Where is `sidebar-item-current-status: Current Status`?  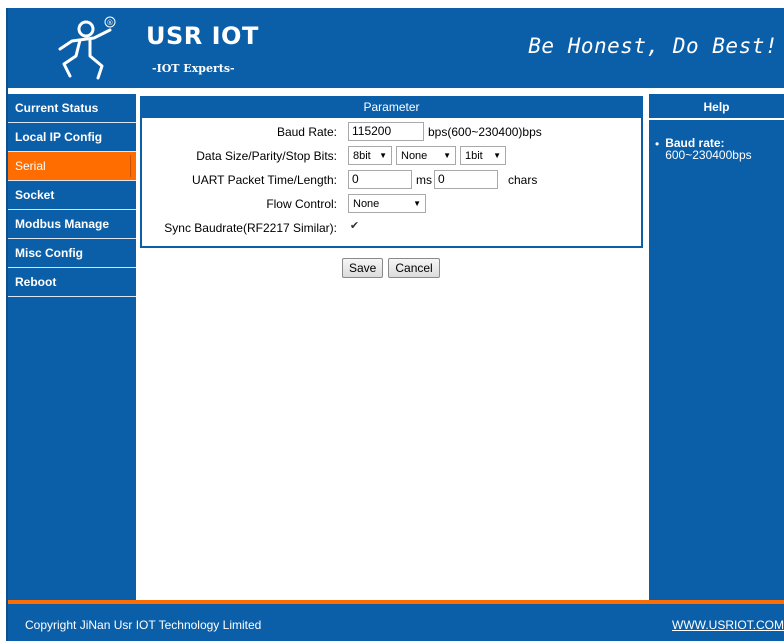 sidebar-item-current-status: Current Status is located at coordinates (72, 108).